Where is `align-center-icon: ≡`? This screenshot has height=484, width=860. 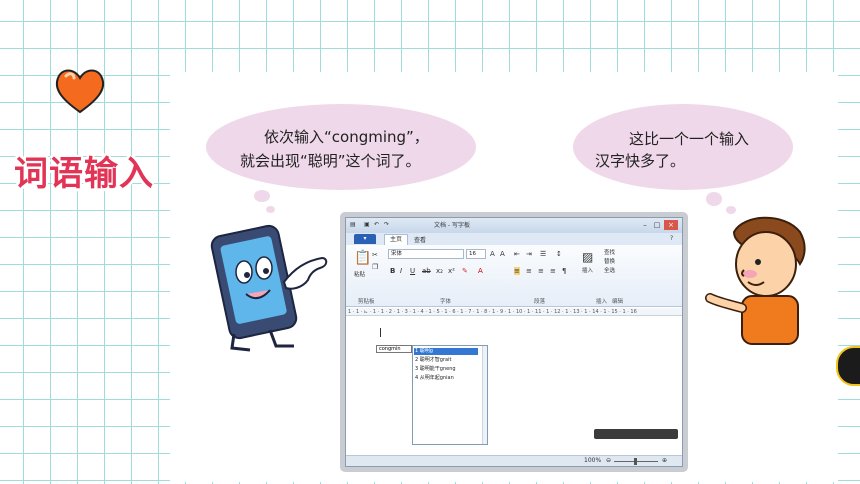
align-center-icon: ≡ is located at coordinates (529, 271).